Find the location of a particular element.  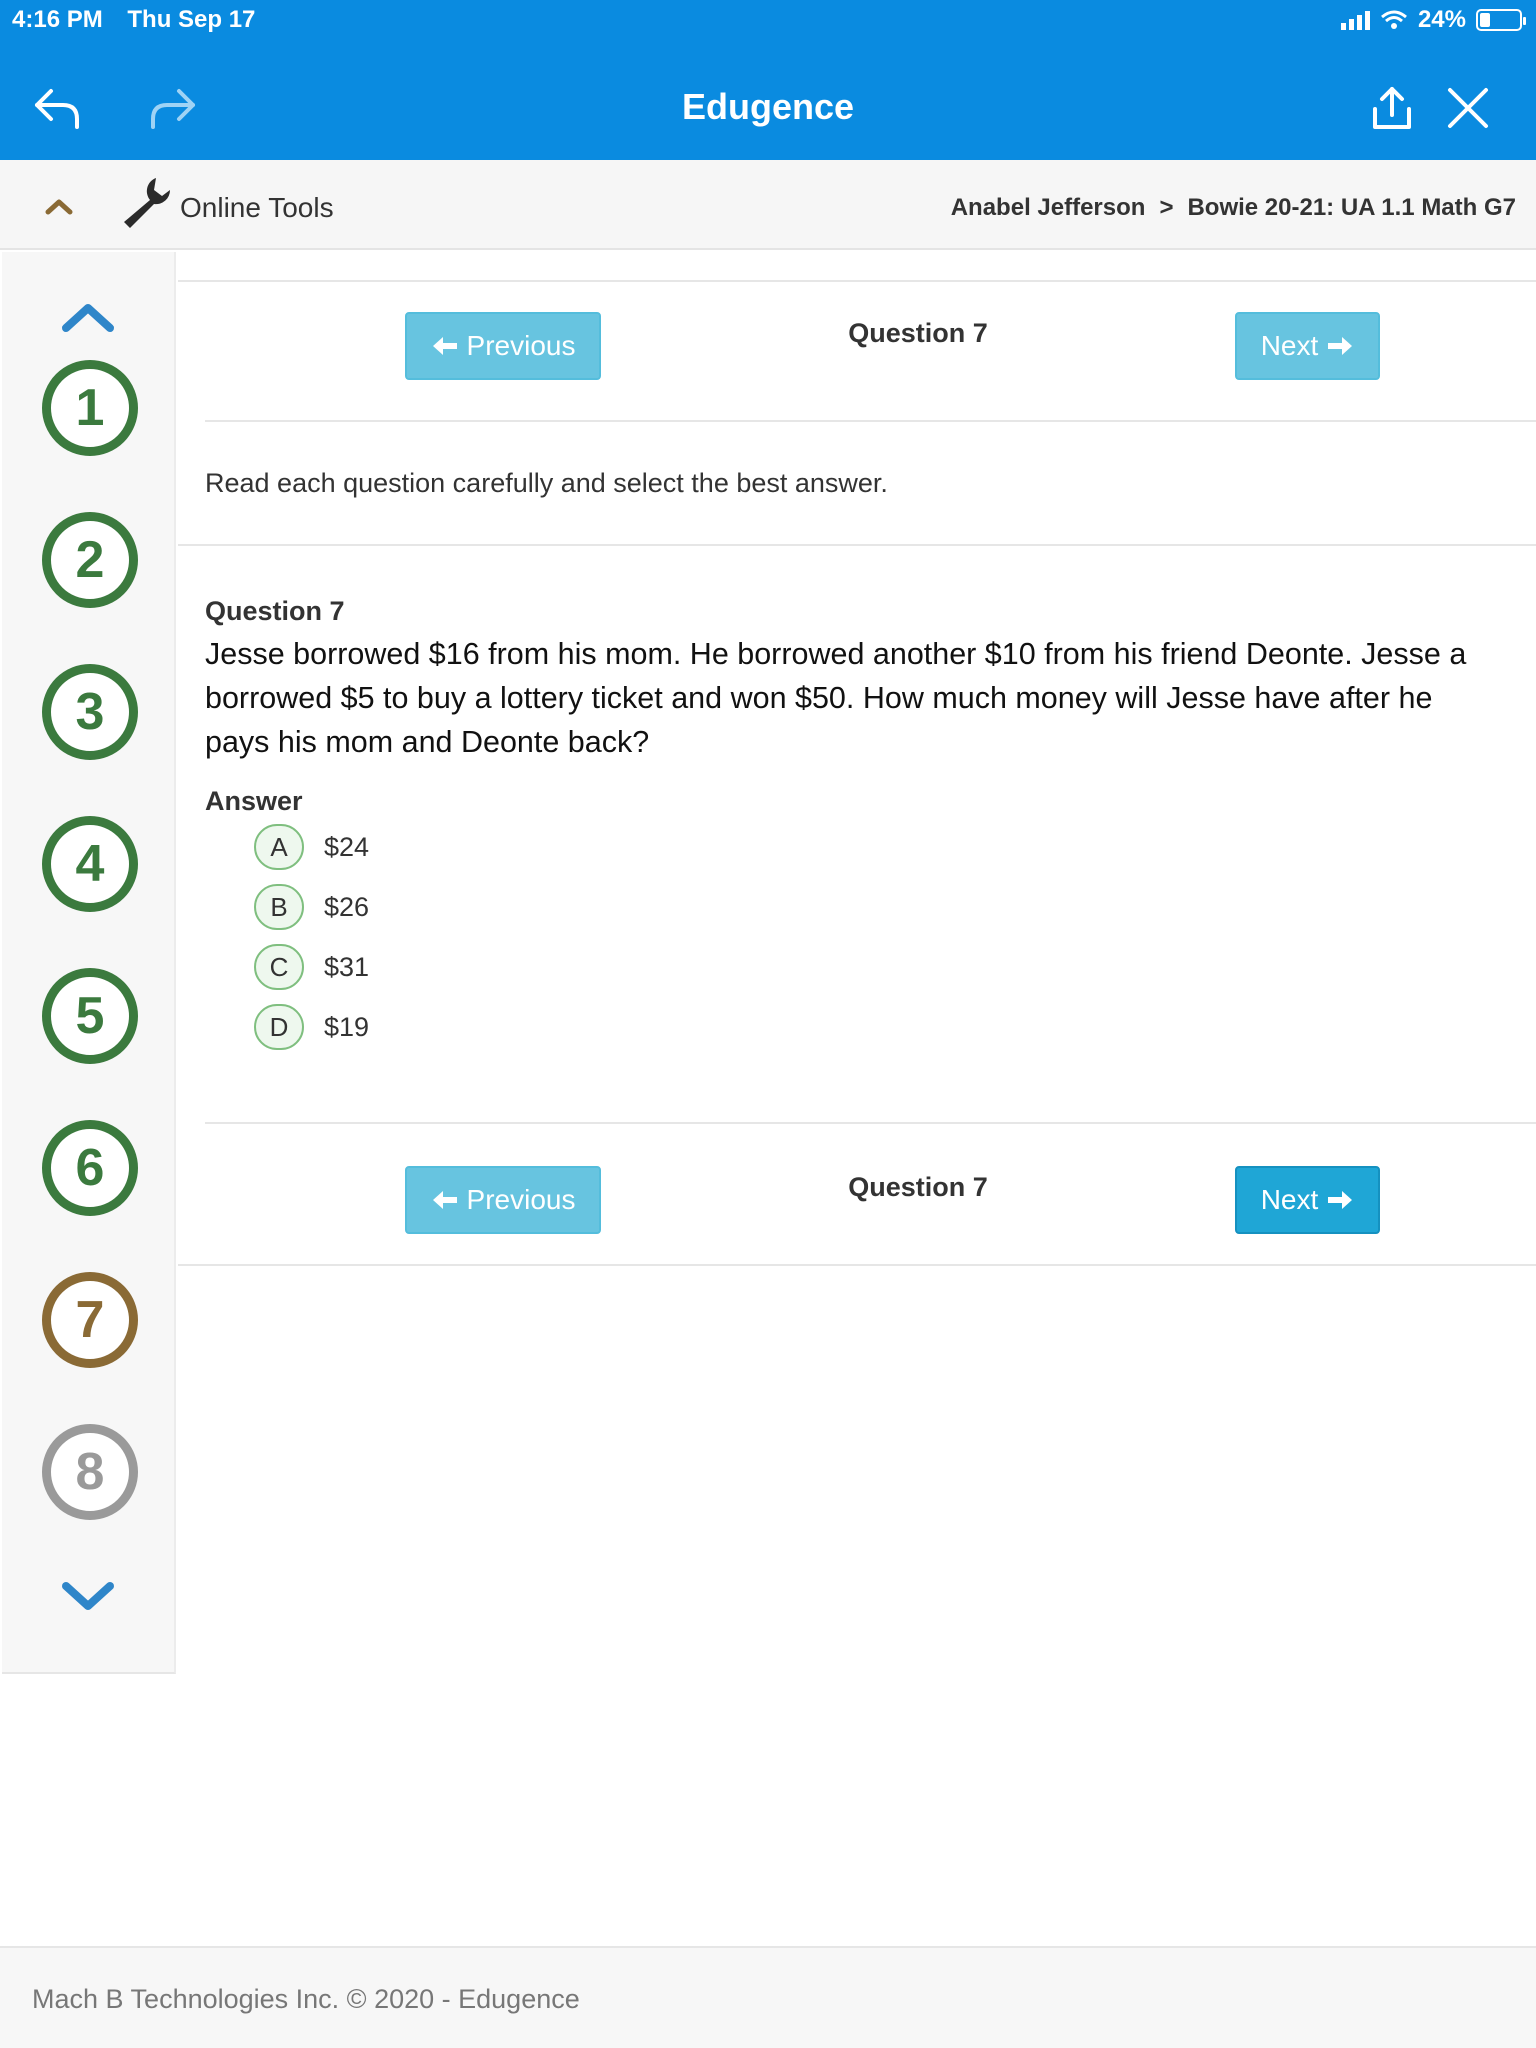

choice-letter: D is located at coordinates (279, 1027).